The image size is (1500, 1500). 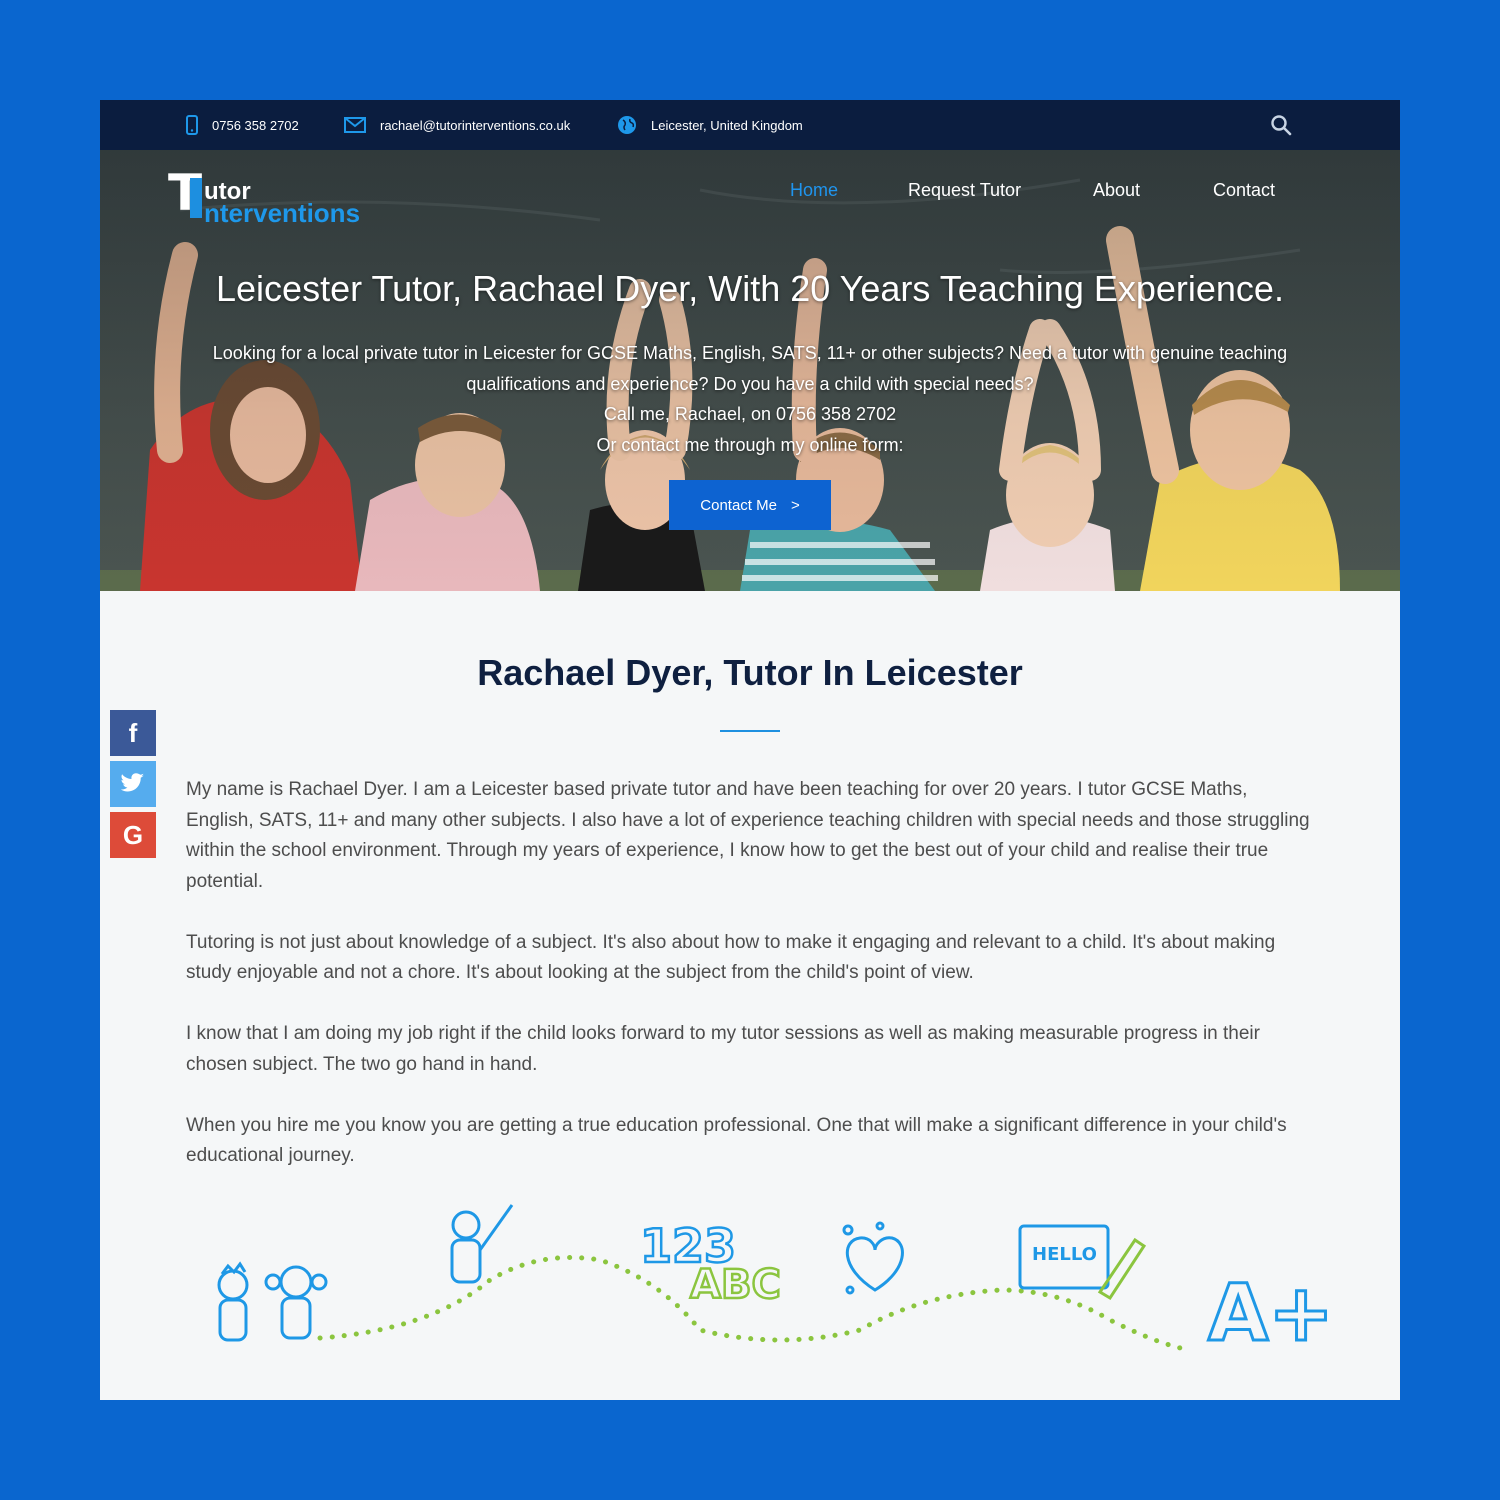 I want to click on education-doodles: 123 ABC HELLO A+, so click(x=776, y=1282).